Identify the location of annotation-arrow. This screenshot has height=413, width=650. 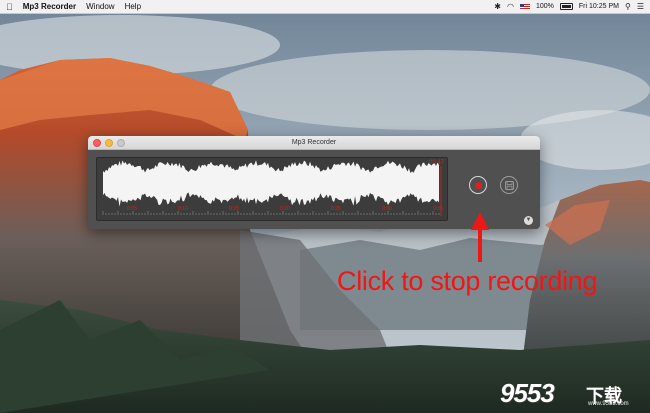
(480, 237).